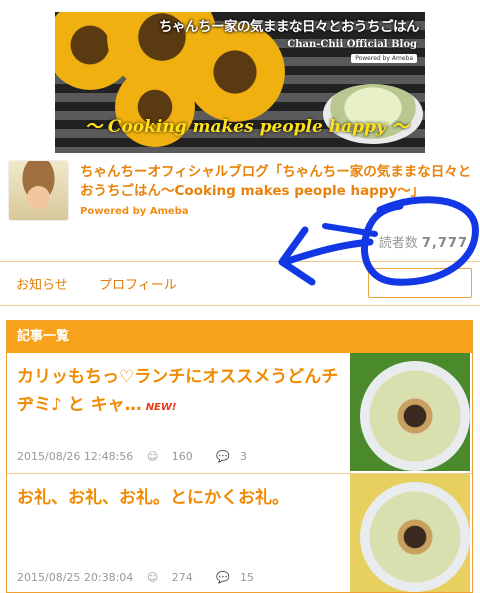  I want to click on sunflower-image, so click(235, 72).